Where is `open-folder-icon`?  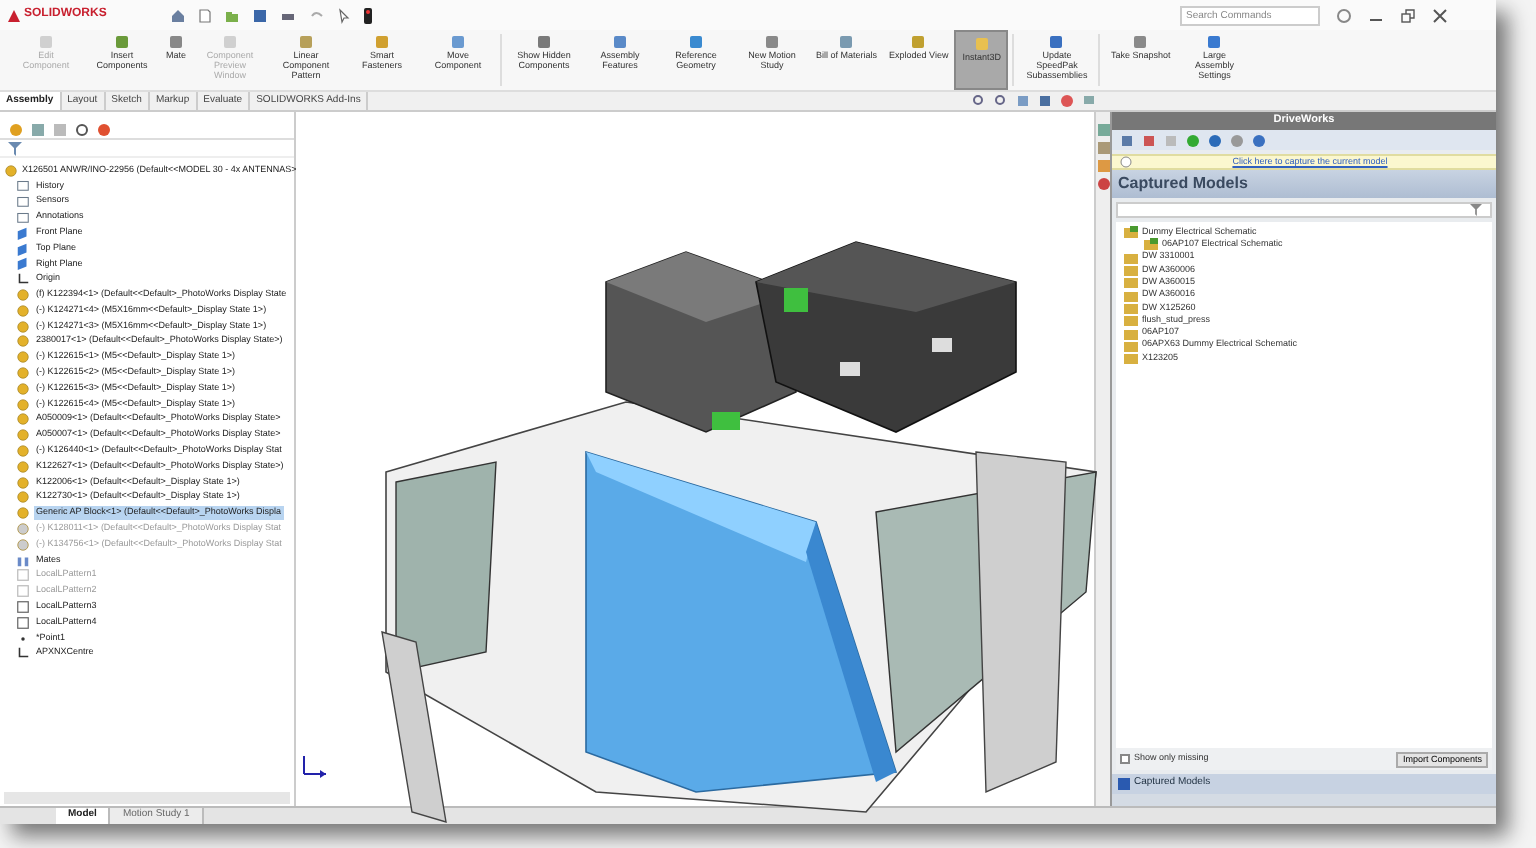 open-folder-icon is located at coordinates (232, 15).